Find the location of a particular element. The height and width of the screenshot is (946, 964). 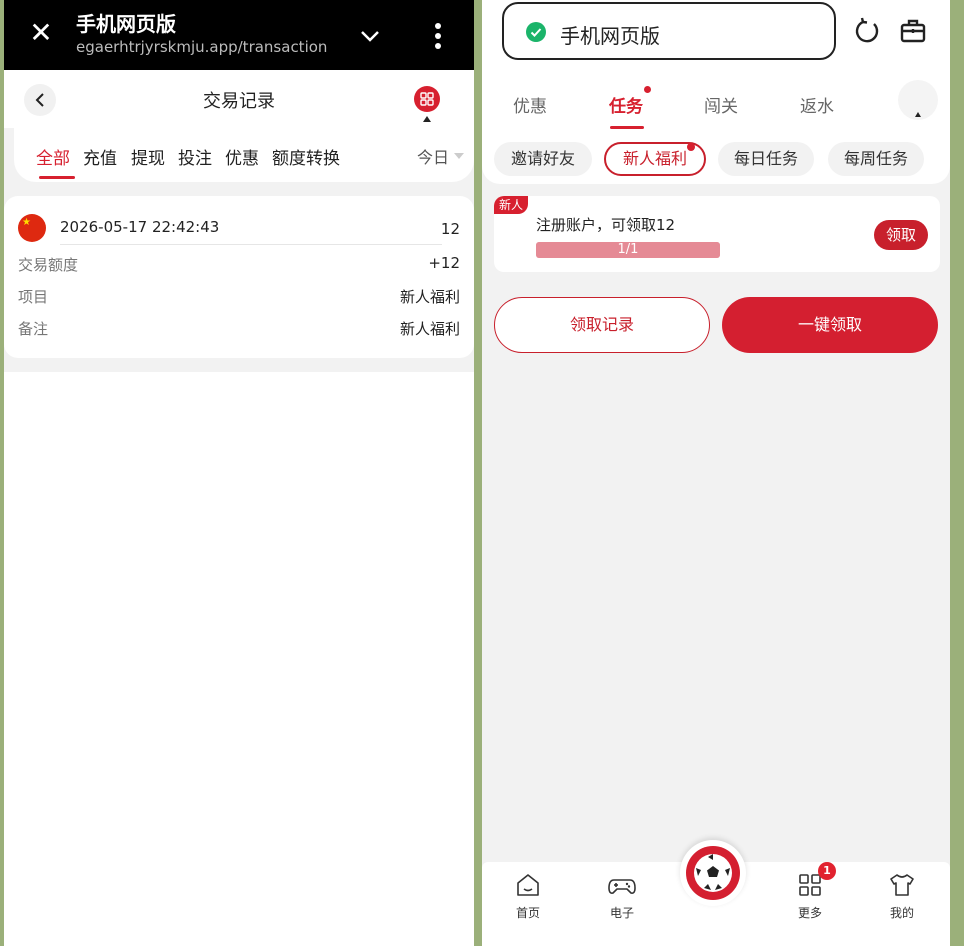

task-category-chips: 邀请好友 新人福利 每日任务 每周任务 is located at coordinates (716, 159).